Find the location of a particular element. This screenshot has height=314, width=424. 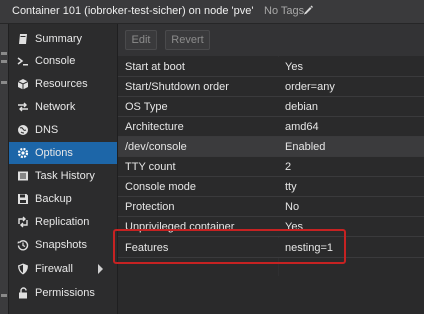

sidebar-item-permissions: Permissions is located at coordinates (63, 293).